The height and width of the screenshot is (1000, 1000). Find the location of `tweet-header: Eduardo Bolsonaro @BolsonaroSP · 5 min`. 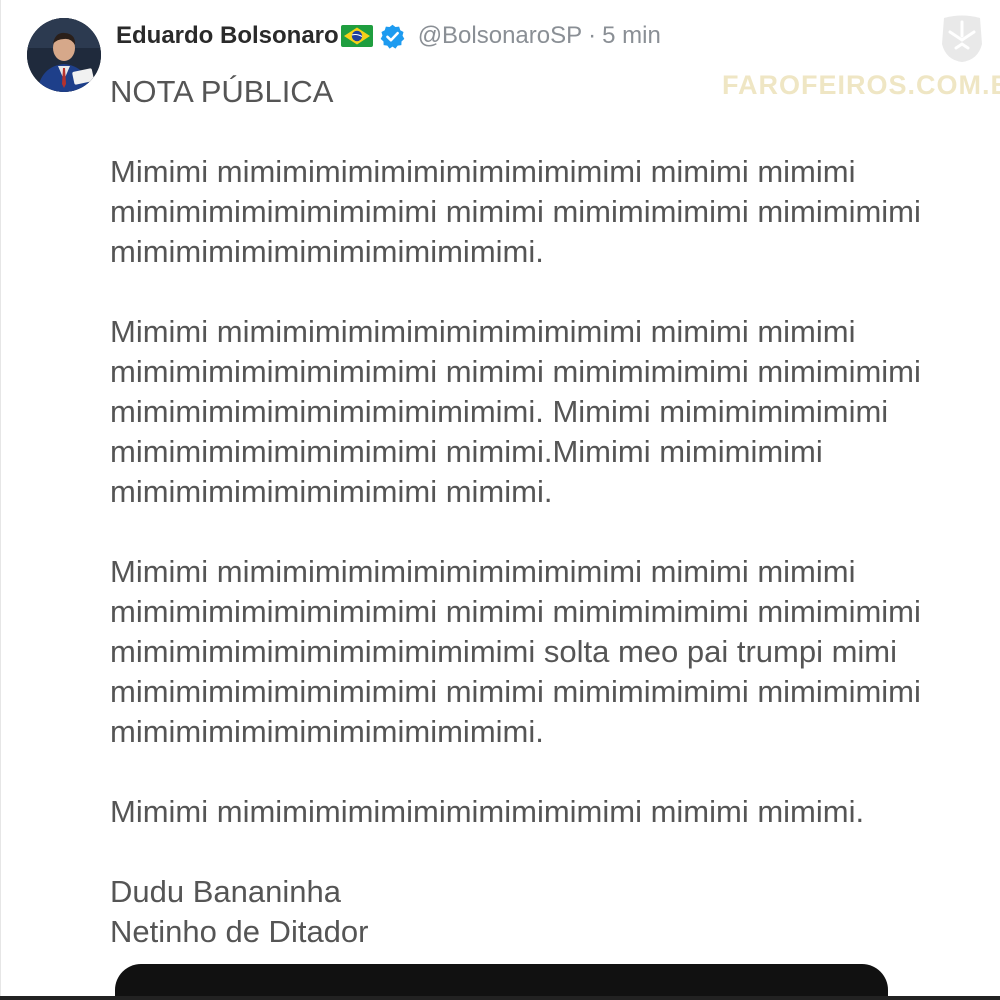

tweet-header: Eduardo Bolsonaro @BolsonaroSP · 5 min is located at coordinates (388, 36).